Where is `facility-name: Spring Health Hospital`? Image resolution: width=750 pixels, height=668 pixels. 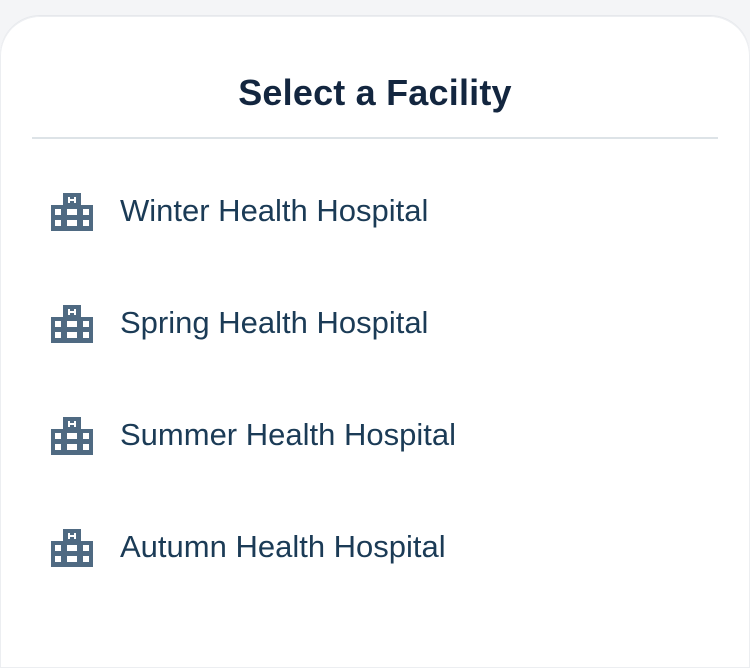
facility-name: Spring Health Hospital is located at coordinates (274, 322).